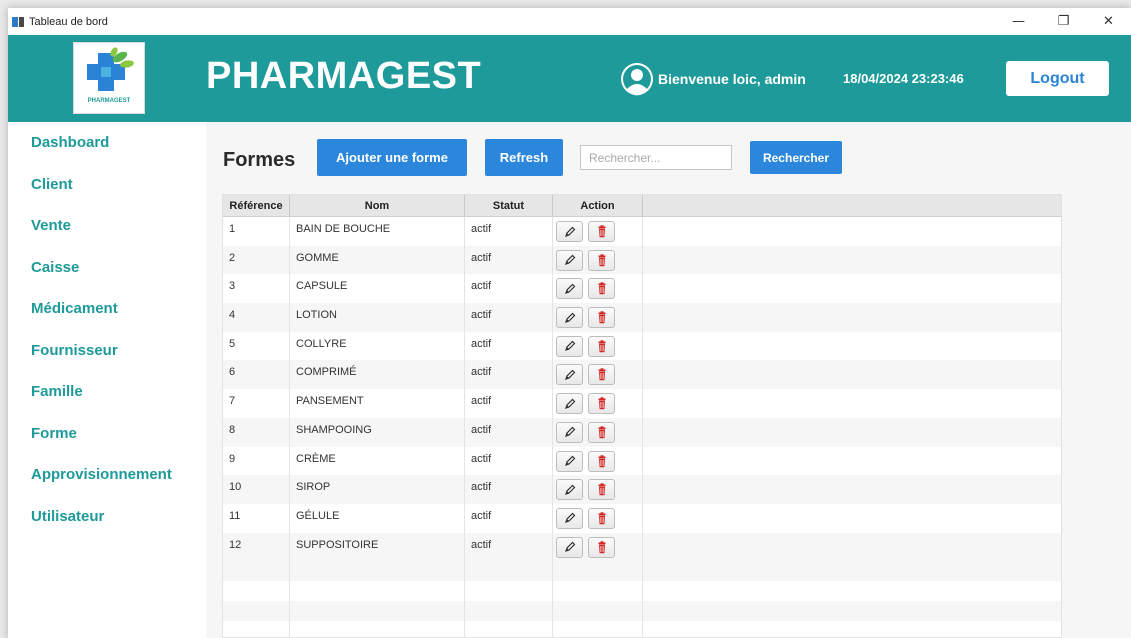 The image size is (1131, 638). What do you see at coordinates (67, 516) in the screenshot?
I see `sidebar-item-utilisateur: Utilisateur` at bounding box center [67, 516].